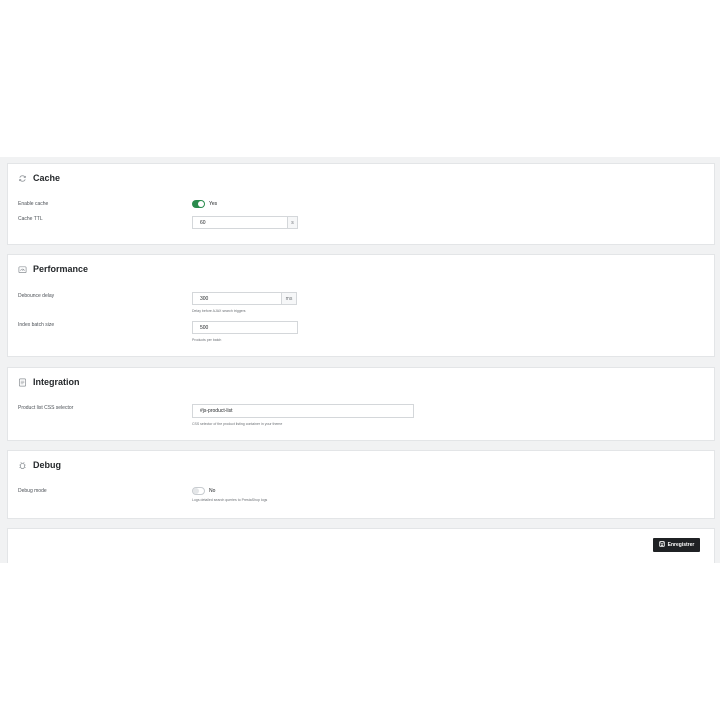 This screenshot has height=720, width=720. I want to click on form-footer: Enregistrer, so click(361, 545).